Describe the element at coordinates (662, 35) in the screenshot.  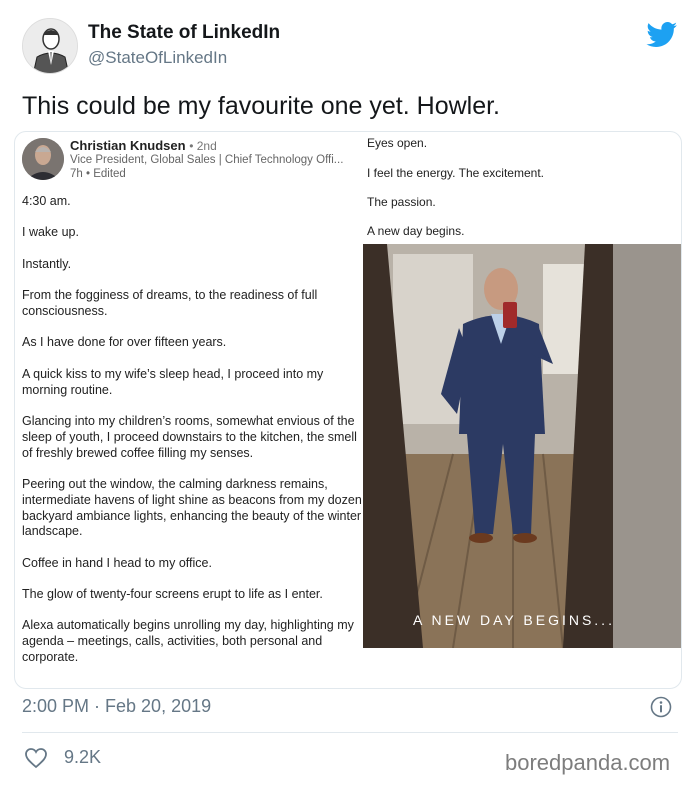
I see `twitter-bird-icon` at that location.